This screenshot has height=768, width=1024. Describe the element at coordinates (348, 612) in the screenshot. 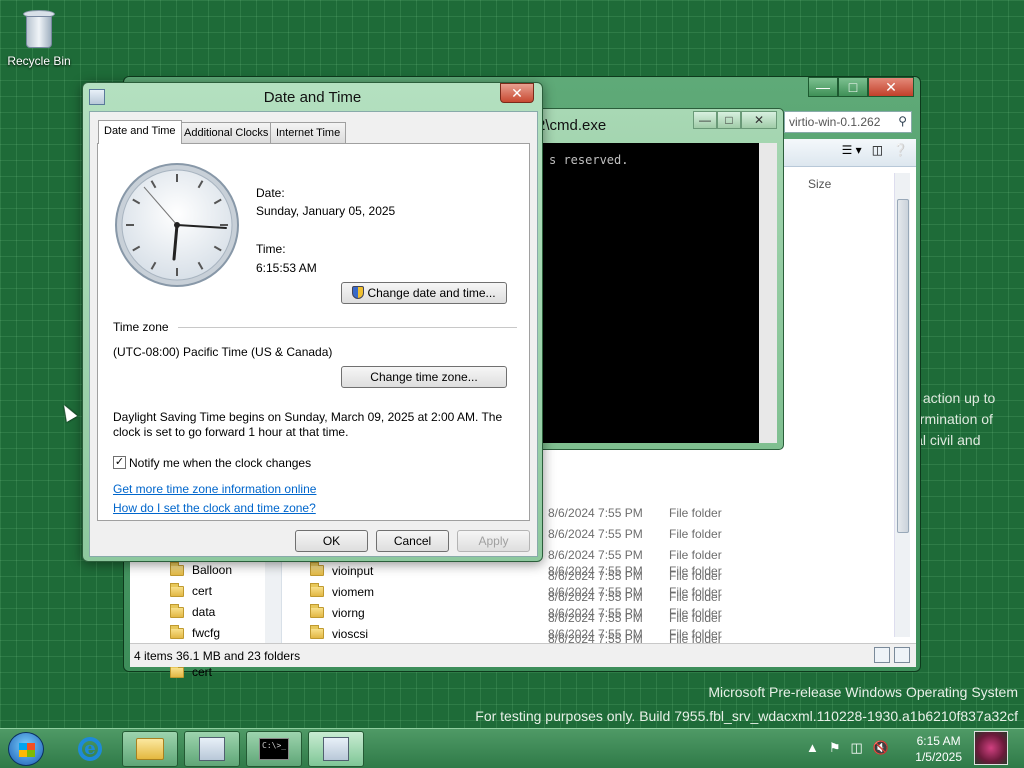

I see `file-name: viorng` at that location.